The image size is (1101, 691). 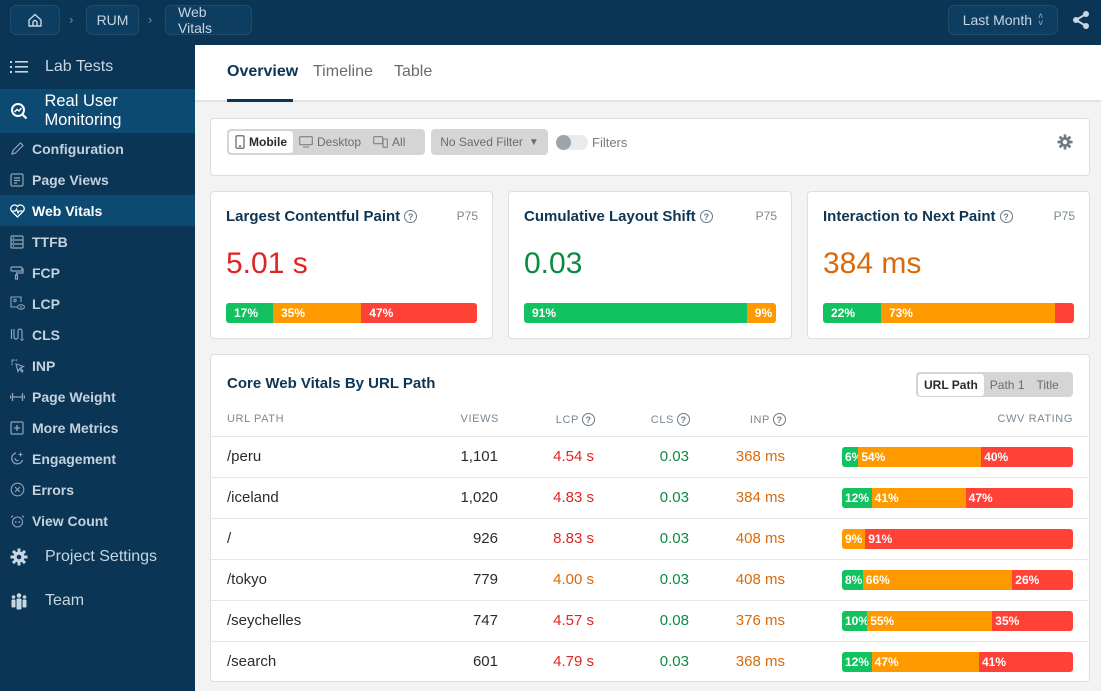 What do you see at coordinates (489, 142) in the screenshot?
I see `saved-filter-dropdown: No Saved Filter ▼` at bounding box center [489, 142].